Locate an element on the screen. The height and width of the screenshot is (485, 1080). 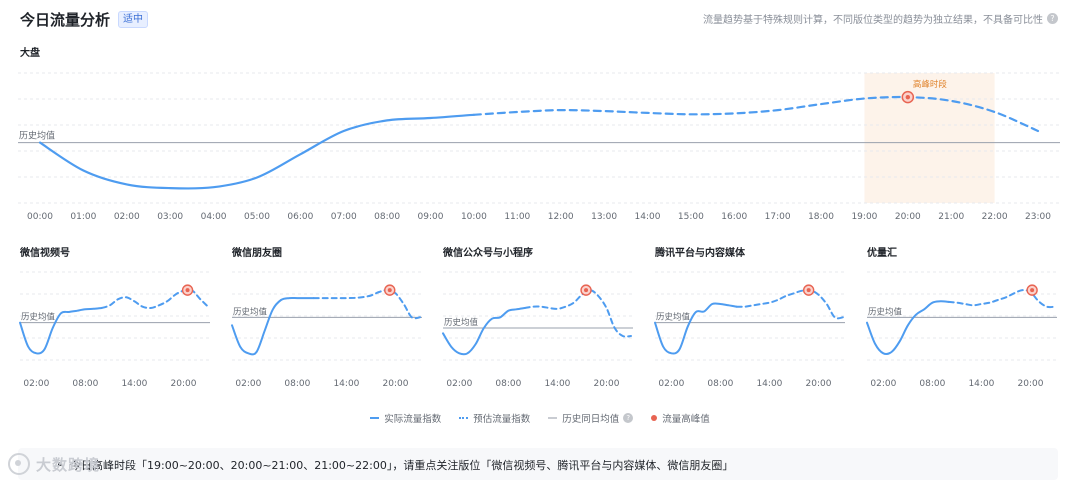
watermark-logo: 大数跨境 is located at coordinates (54, 464).